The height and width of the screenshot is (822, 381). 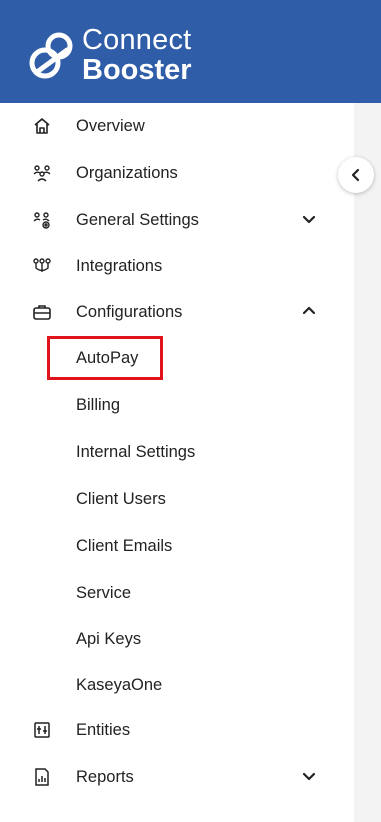 I want to click on home-icon, so click(x=42, y=126).